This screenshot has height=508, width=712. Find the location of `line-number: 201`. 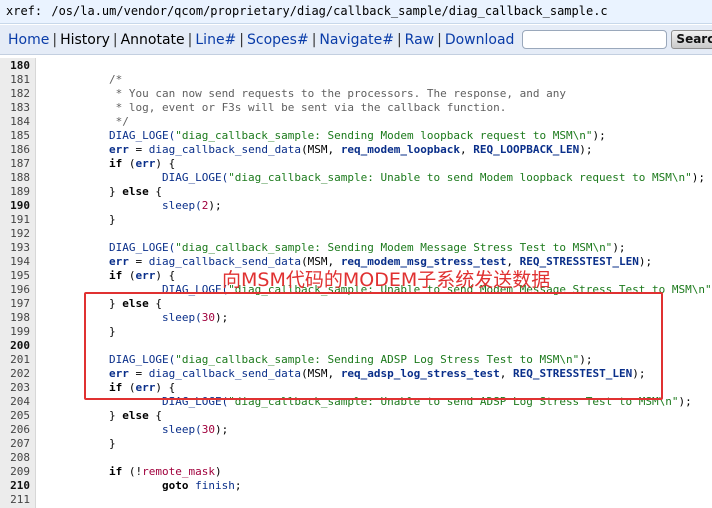

line-number: 201 is located at coordinates (16, 360).